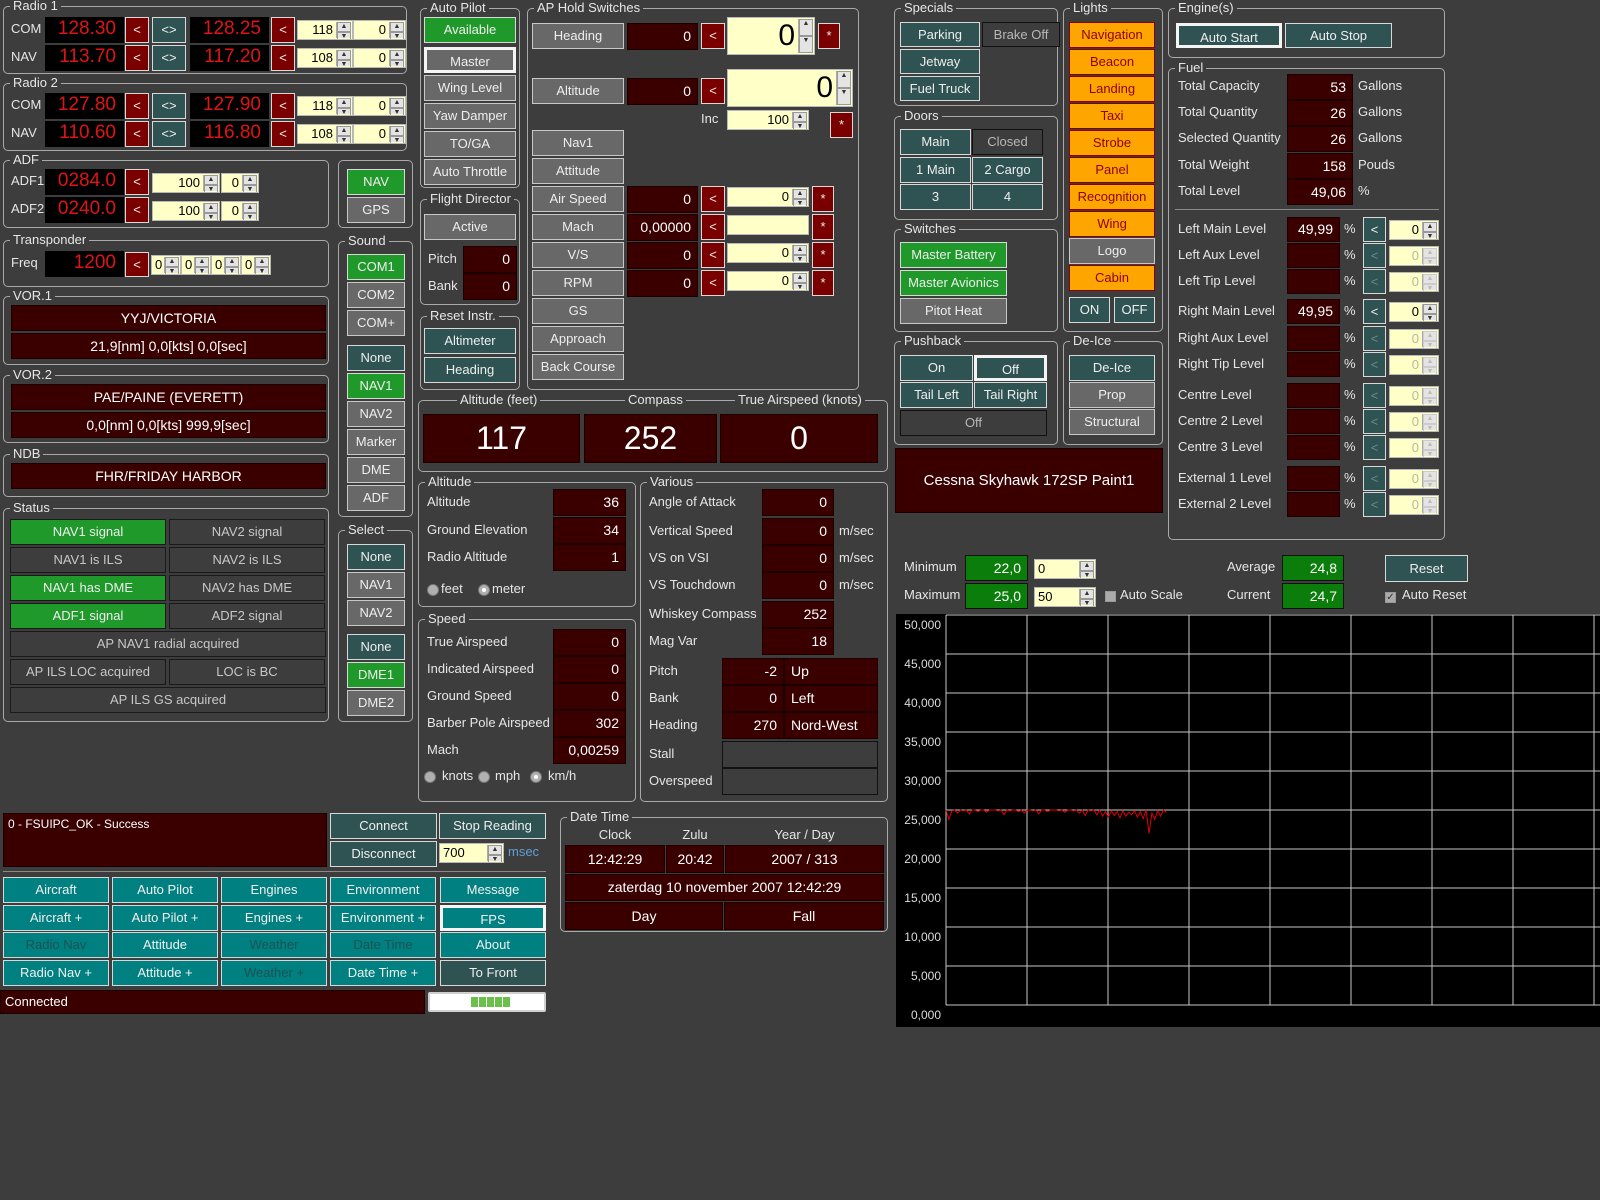 This screenshot has width=1600, height=1200. I want to click on transponder-digit-spinner: 0 ▲ ▼, so click(256, 265).